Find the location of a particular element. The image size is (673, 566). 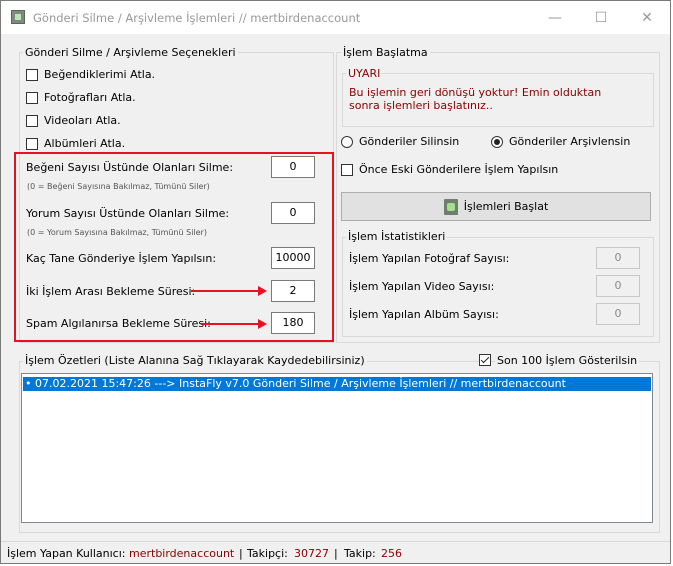

status-followers-label: Takipçi: is located at coordinates (267, 553).